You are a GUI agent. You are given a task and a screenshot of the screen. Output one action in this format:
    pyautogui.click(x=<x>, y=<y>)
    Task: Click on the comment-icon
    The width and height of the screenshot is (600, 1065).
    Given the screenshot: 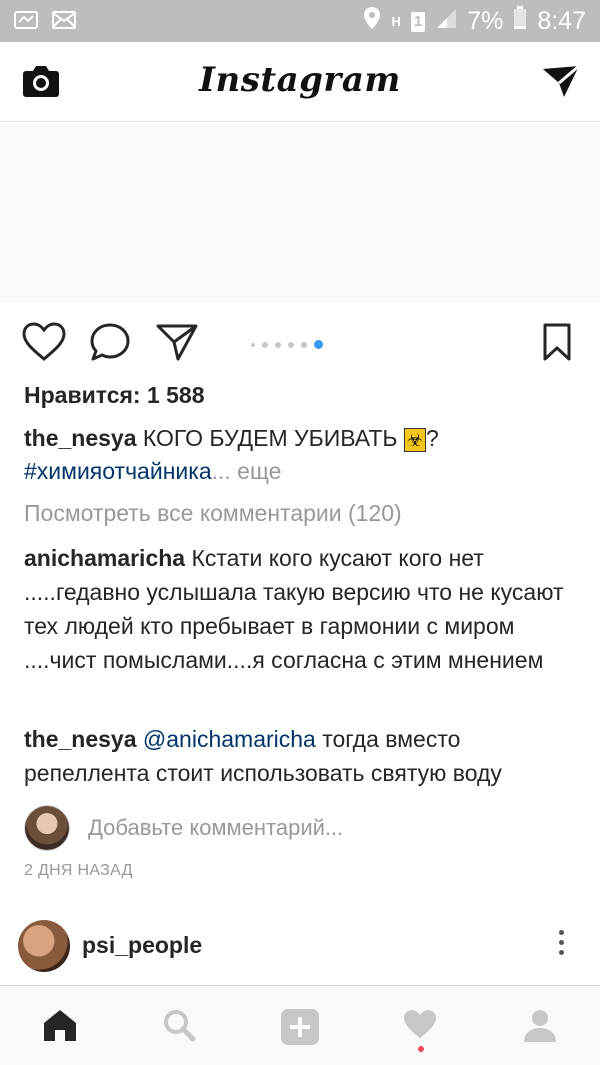 What is the action you would take?
    pyautogui.click(x=110, y=344)
    